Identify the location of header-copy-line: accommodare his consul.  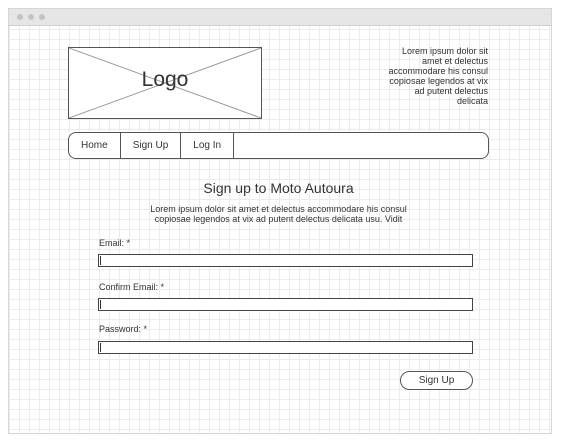
(438, 71).